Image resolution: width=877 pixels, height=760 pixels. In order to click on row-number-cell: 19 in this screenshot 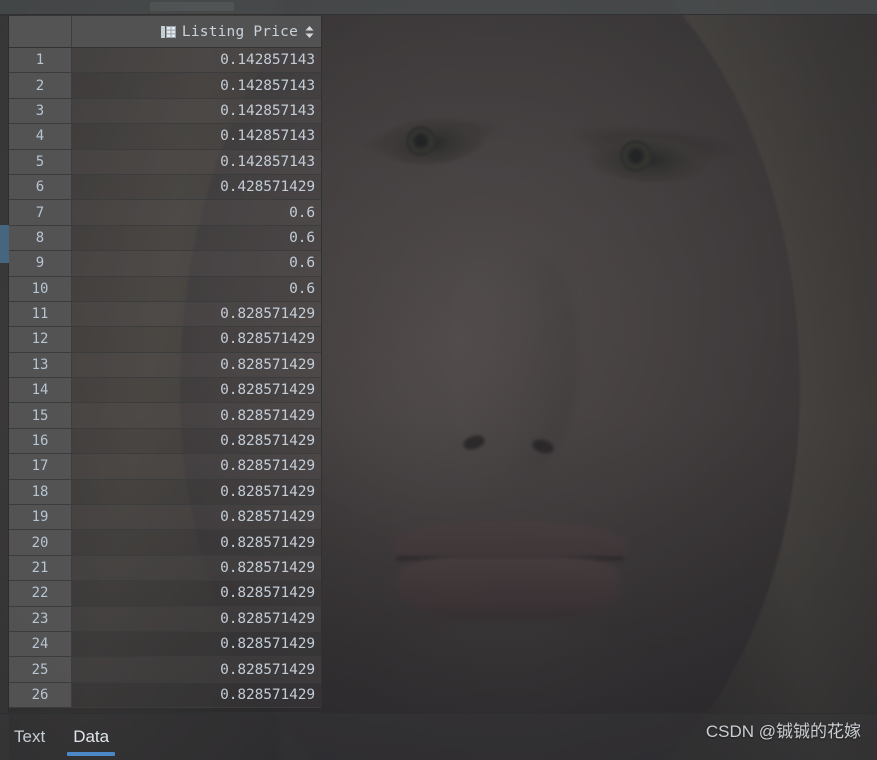, I will do `click(40, 517)`.